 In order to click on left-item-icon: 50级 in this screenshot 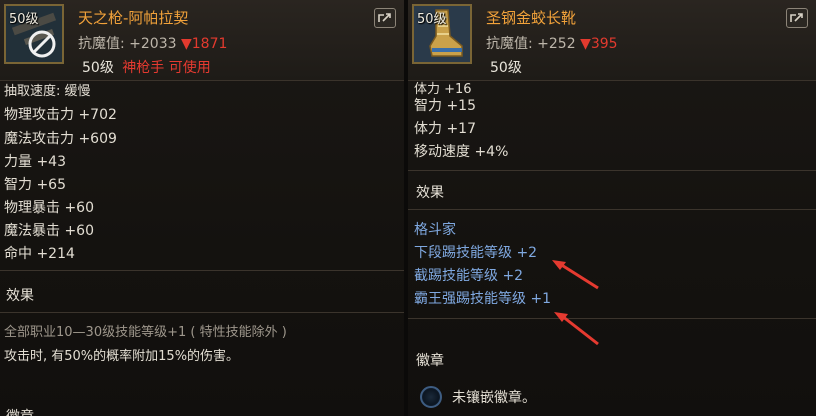, I will do `click(34, 34)`.